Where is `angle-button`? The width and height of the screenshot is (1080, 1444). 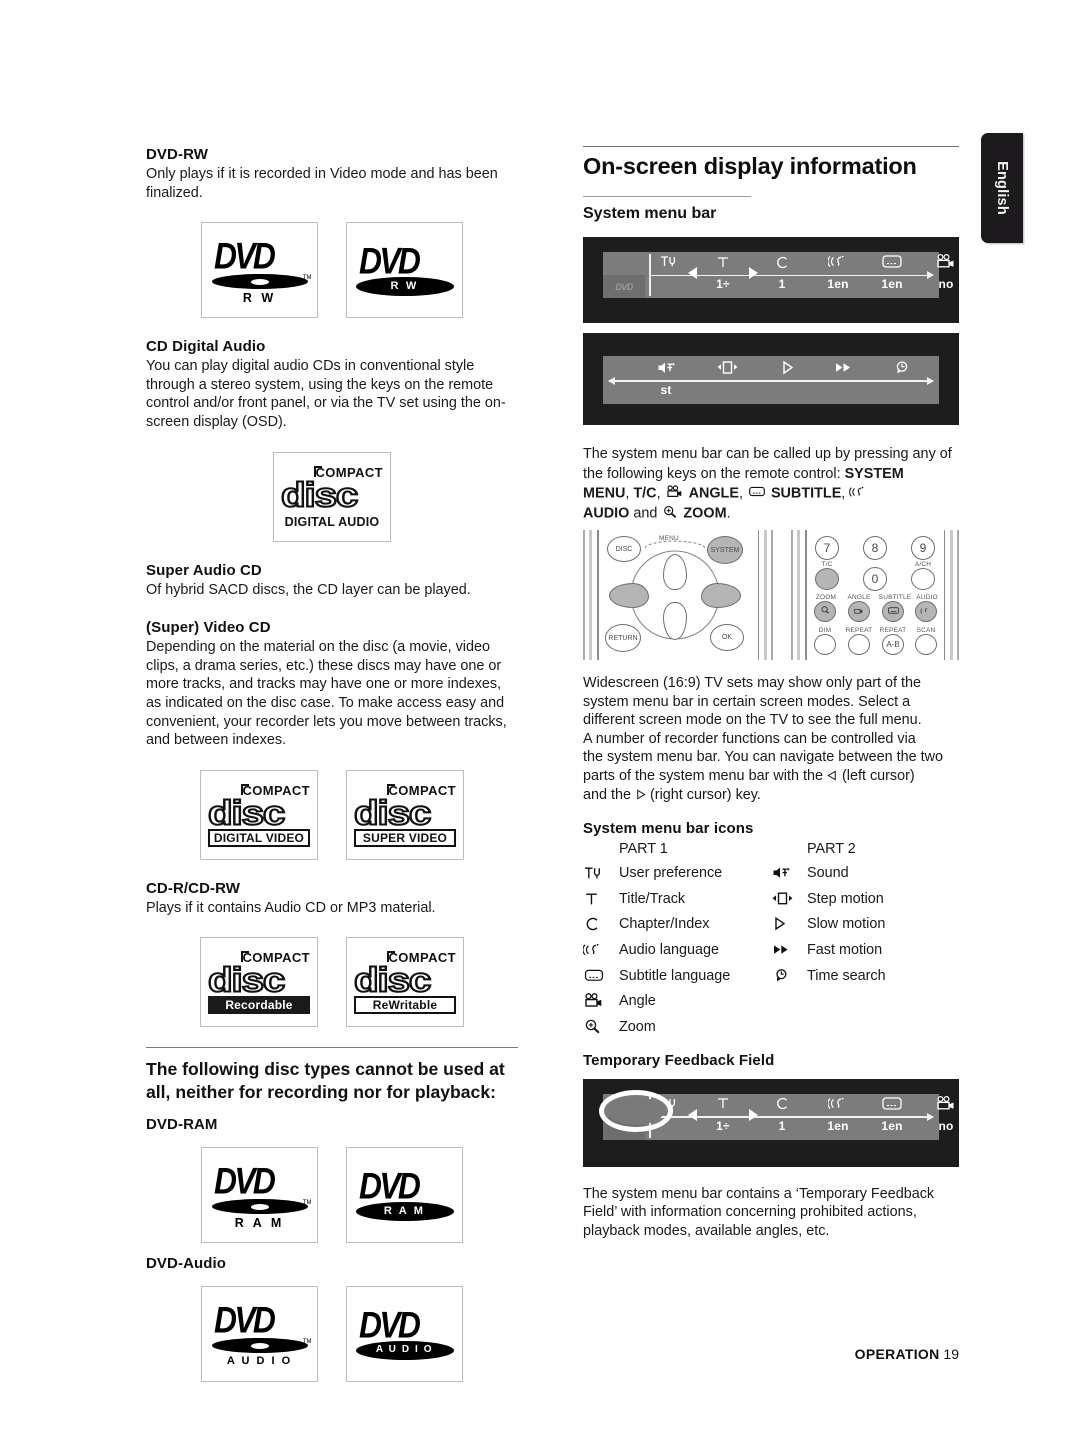 angle-button is located at coordinates (859, 612).